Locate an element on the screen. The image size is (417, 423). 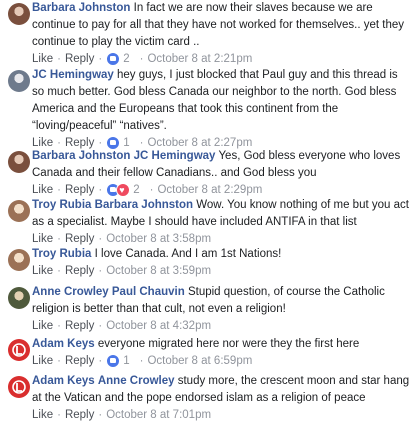
comment-actions: Like · Reply · 2 · October 8 at 2:21pm is located at coordinates (221, 59).